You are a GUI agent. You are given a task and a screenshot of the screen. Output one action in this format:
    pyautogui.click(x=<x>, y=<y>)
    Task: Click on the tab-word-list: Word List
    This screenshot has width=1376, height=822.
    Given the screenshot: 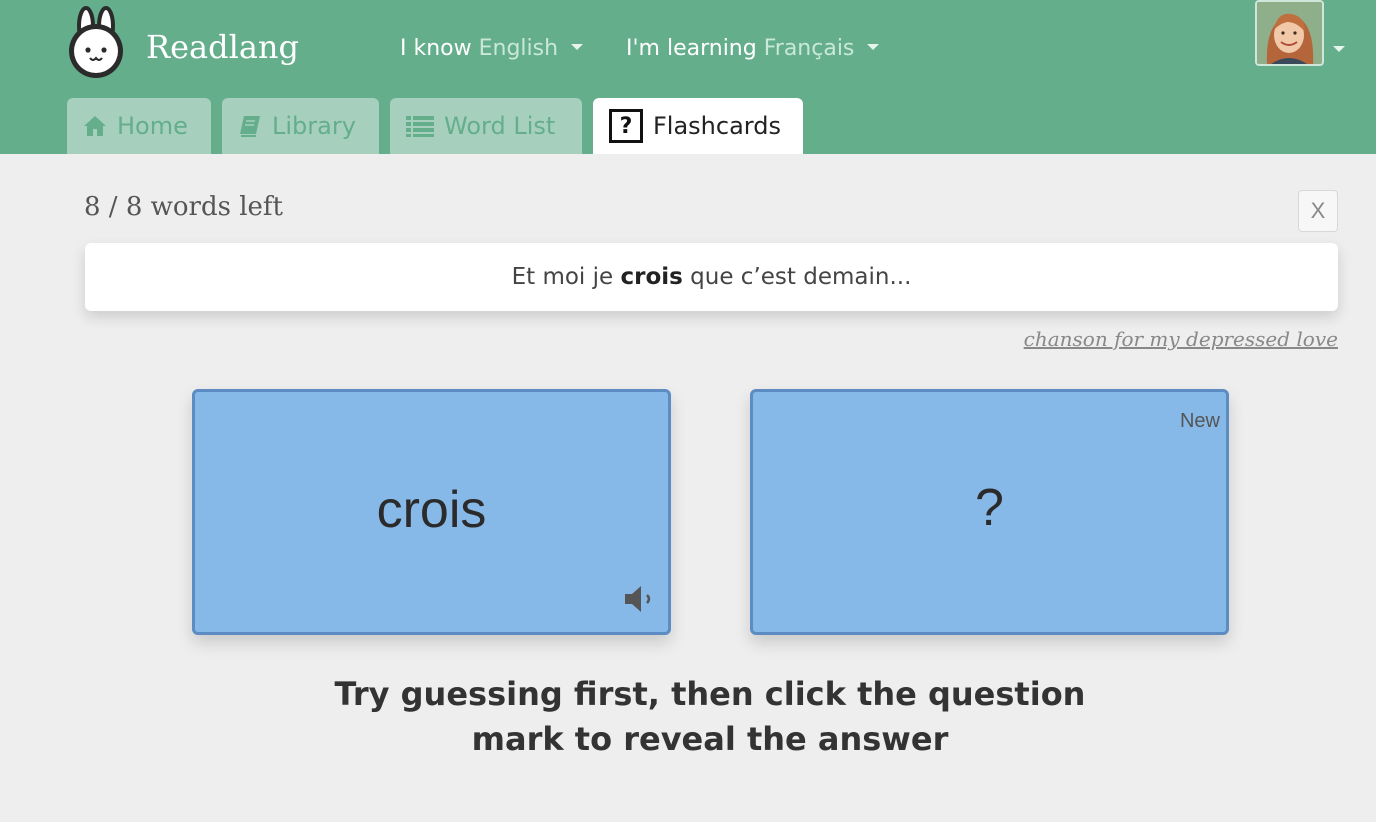 What is the action you would take?
    pyautogui.click(x=486, y=126)
    